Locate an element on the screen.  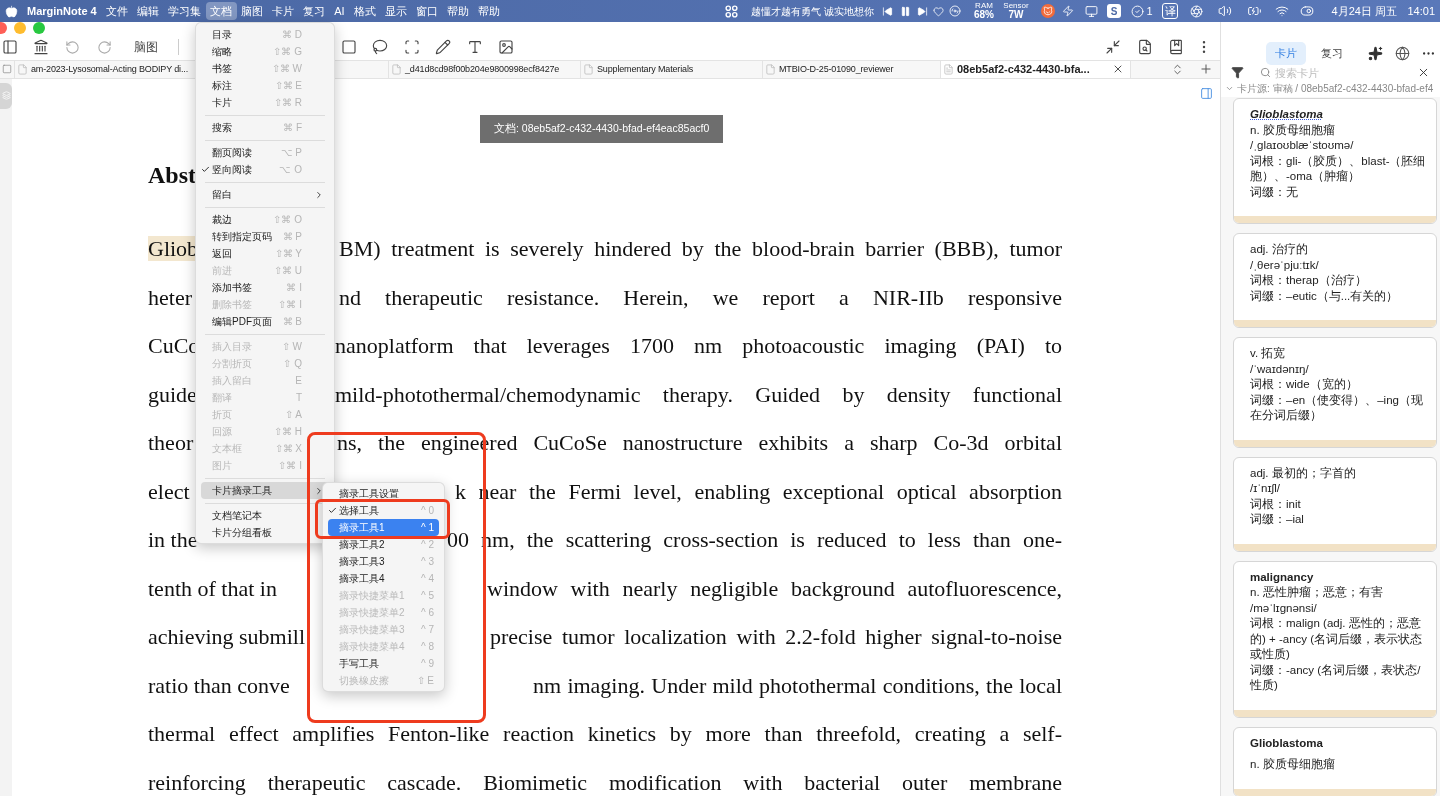
keyboard-shortcut: ⇧⌘ O is located at coordinates (287, 220).